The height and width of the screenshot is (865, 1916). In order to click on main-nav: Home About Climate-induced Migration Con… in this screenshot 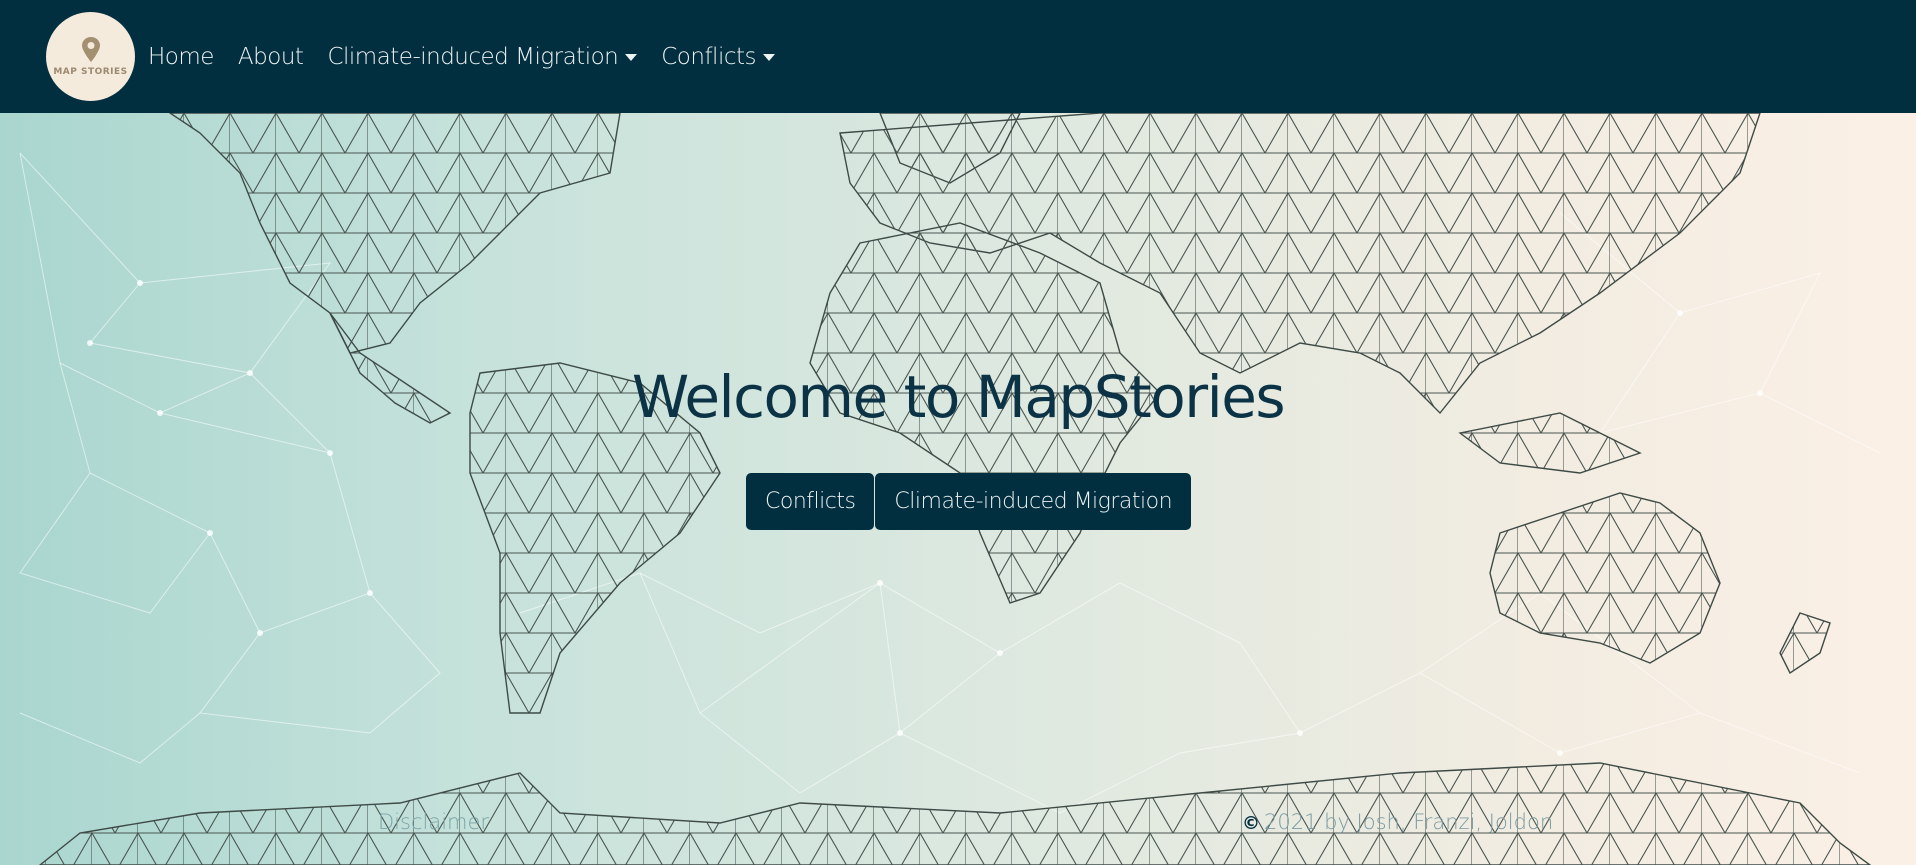, I will do `click(461, 56)`.